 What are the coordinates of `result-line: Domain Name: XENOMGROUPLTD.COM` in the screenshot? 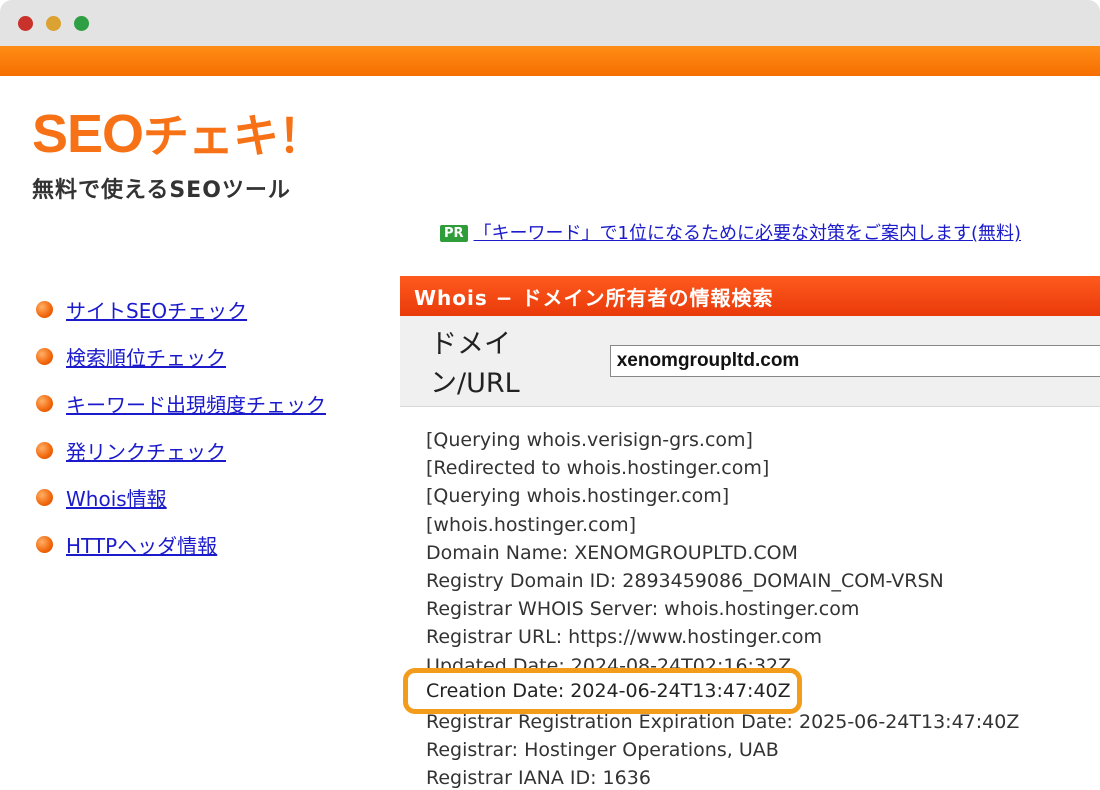 It's located at (612, 552).